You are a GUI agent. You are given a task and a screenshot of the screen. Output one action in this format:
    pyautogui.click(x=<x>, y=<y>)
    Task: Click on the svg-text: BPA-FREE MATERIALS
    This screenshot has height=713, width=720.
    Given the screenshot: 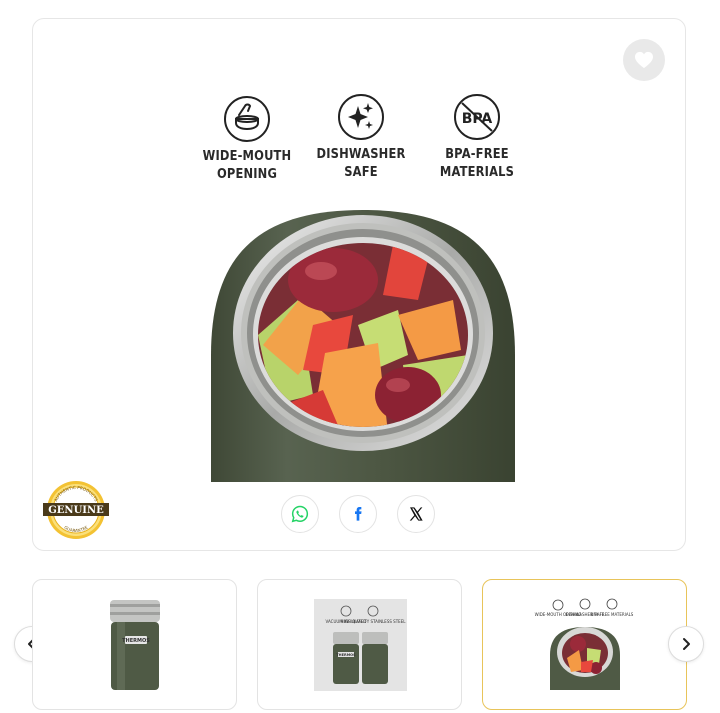 What is the action you would take?
    pyautogui.click(x=612, y=614)
    